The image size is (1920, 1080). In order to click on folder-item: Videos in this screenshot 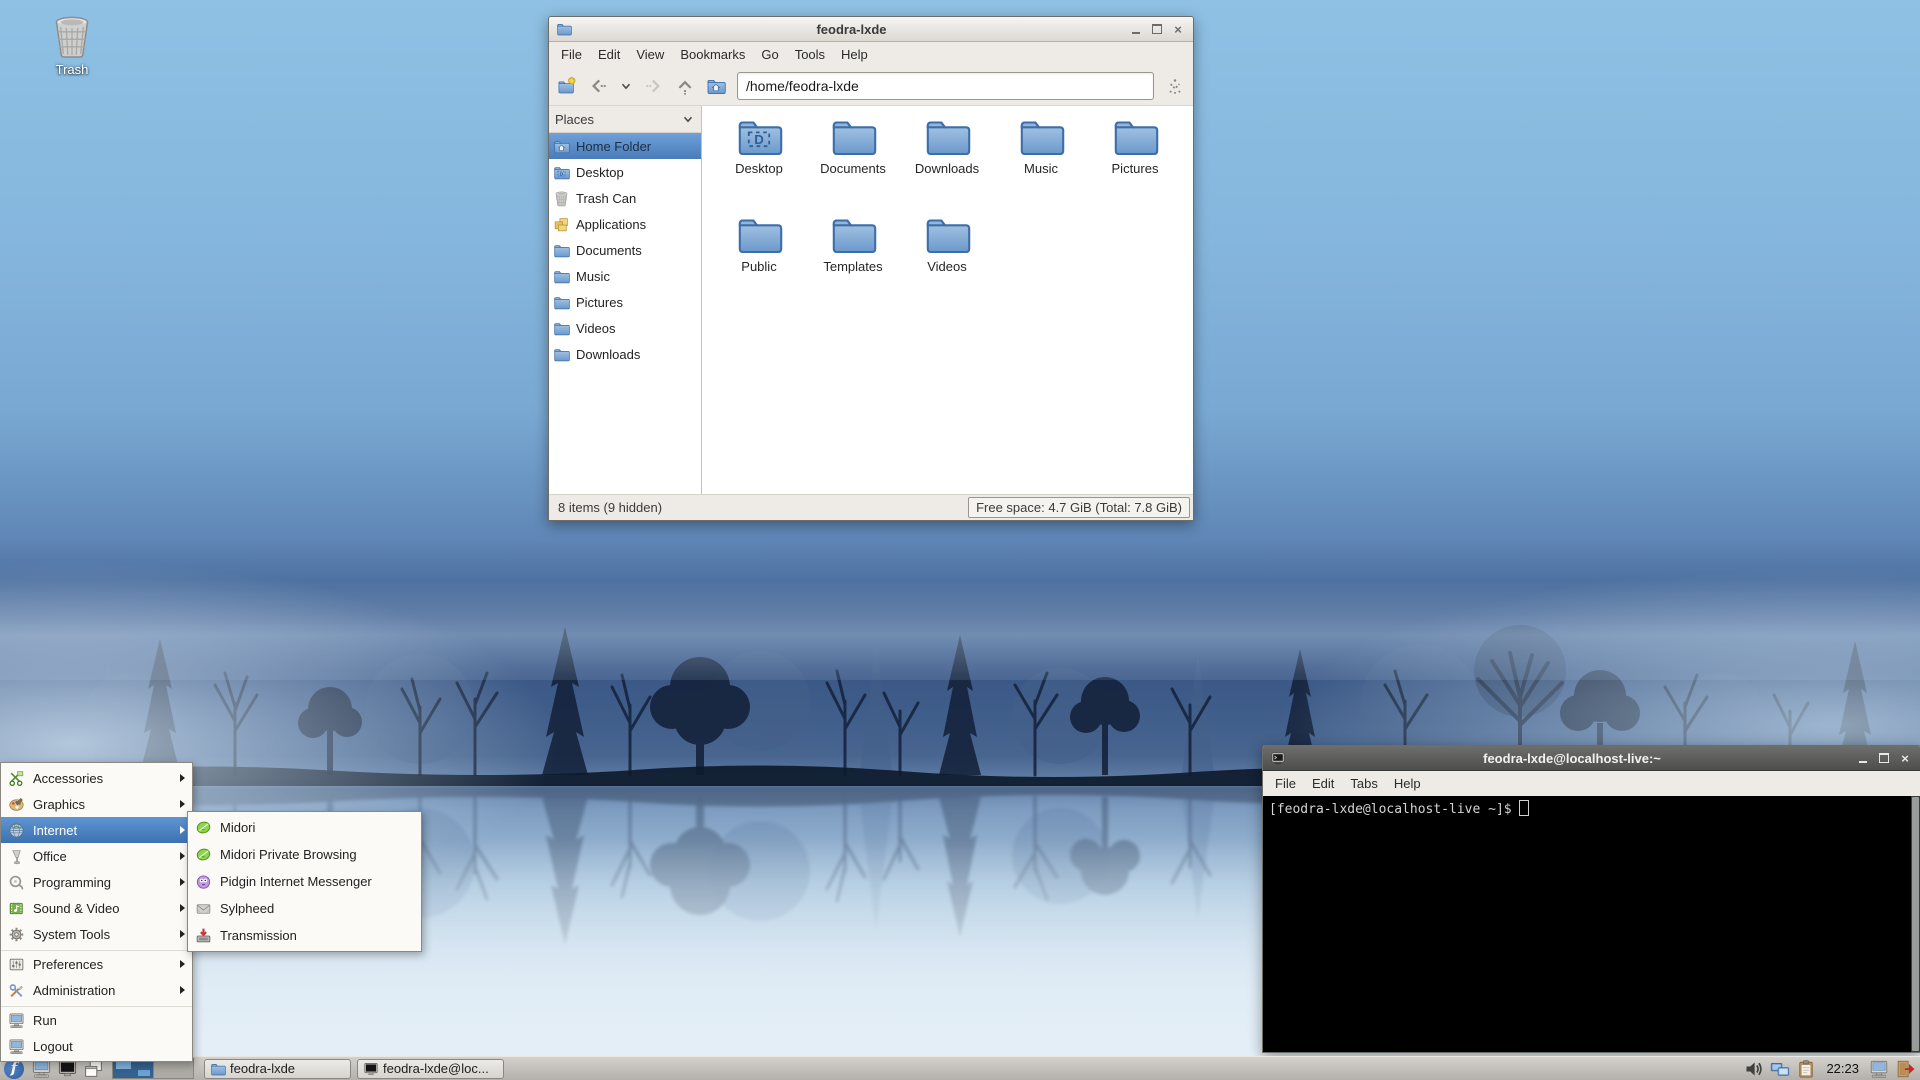, I will do `click(947, 259)`.